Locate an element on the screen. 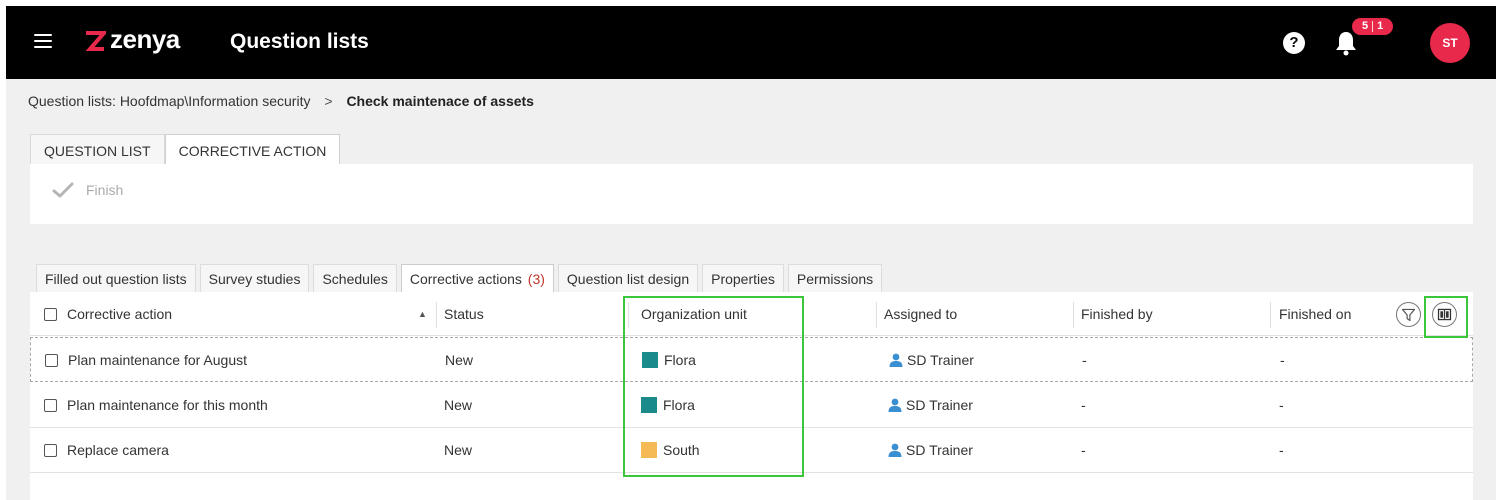 This screenshot has width=1499, height=500. tab-corrective-actions-label: Corrective actions is located at coordinates (465, 279).